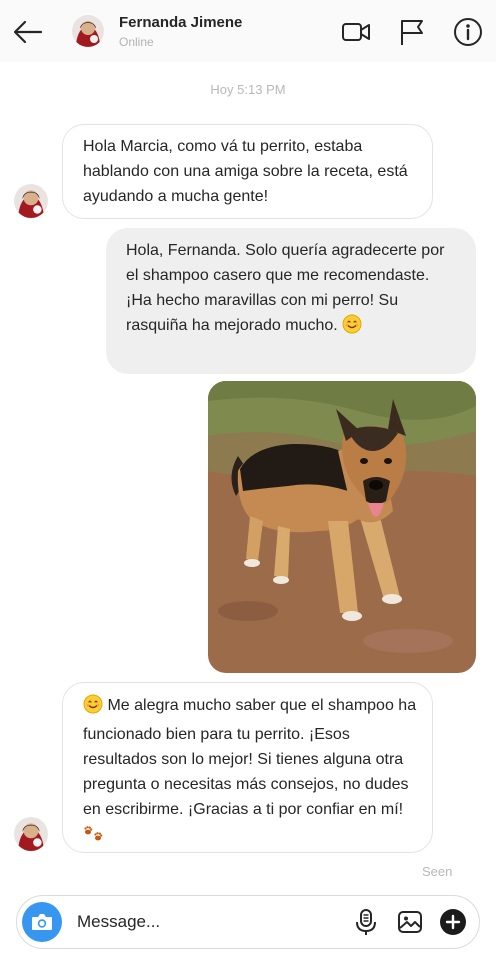 The width and height of the screenshot is (496, 966). What do you see at coordinates (437, 871) in the screenshot?
I see `seen-status: Seen` at bounding box center [437, 871].